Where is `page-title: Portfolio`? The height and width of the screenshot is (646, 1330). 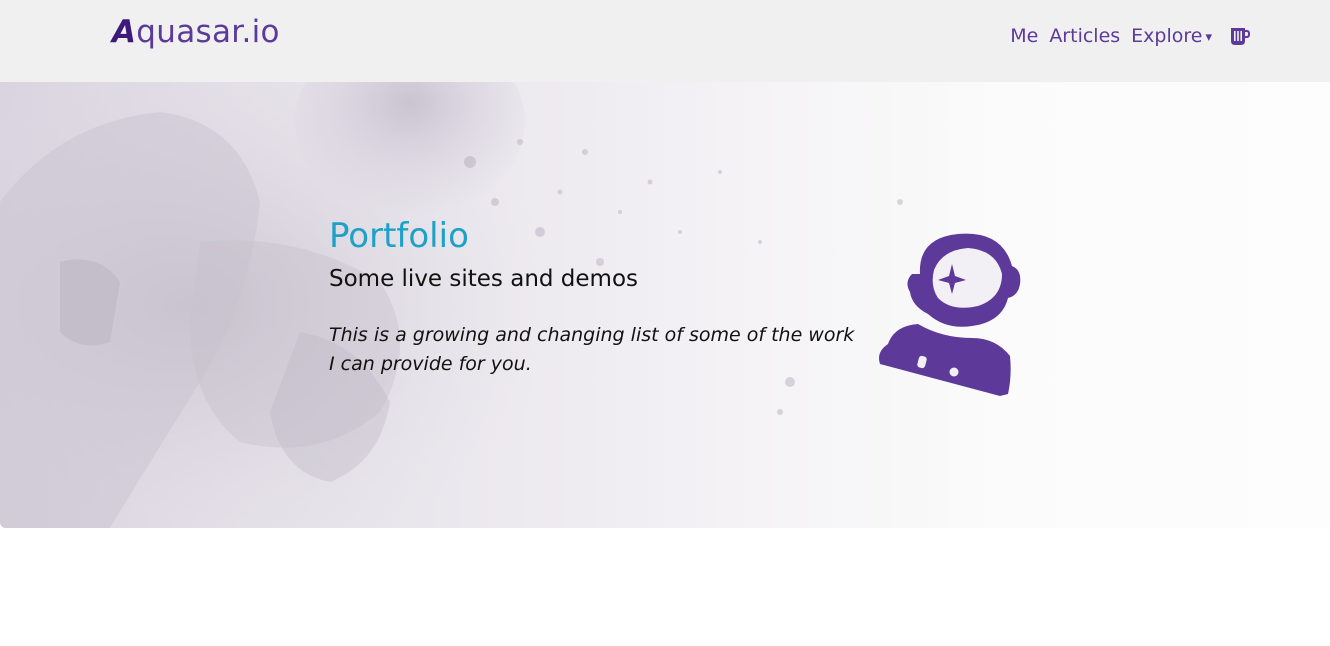
page-title: Portfolio is located at coordinates (399, 236).